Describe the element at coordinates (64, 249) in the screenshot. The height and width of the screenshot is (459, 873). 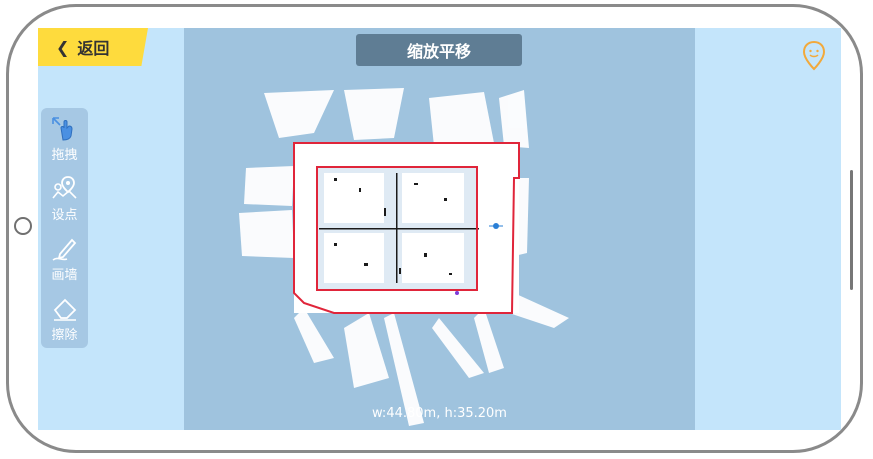
I see `pen-draw-icon` at that location.